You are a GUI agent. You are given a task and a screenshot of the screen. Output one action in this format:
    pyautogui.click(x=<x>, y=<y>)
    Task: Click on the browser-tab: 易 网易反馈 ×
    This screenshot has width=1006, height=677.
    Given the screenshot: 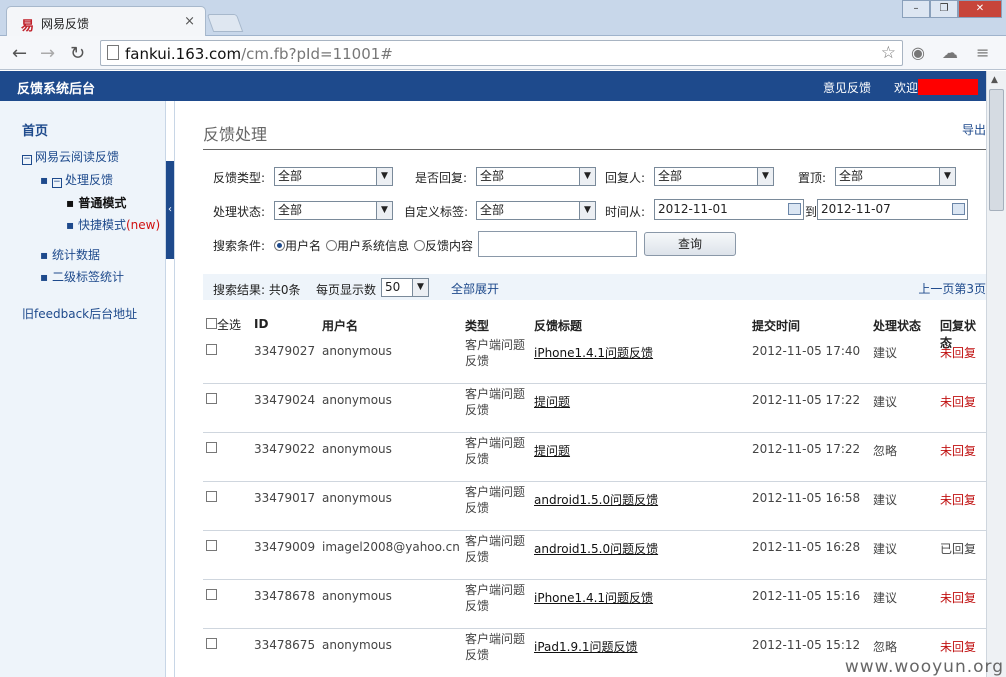 What is the action you would take?
    pyautogui.click(x=106, y=21)
    